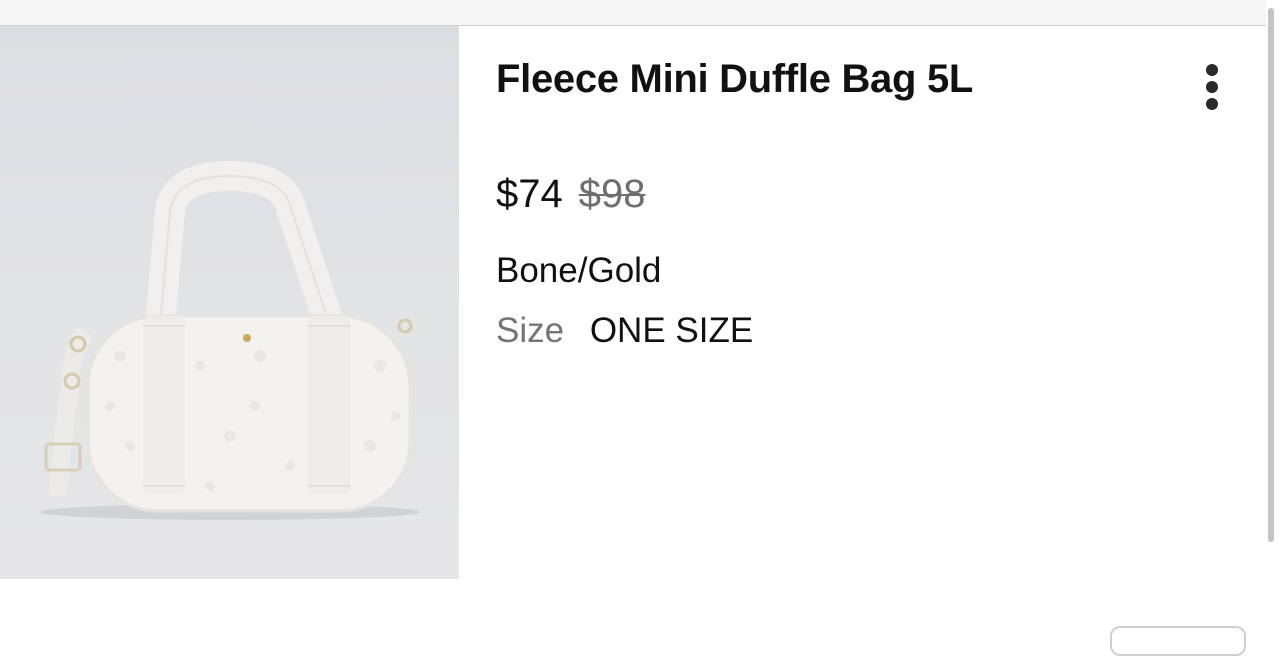 Image resolution: width=1284 pixels, height=656 pixels. I want to click on size-label: Size, so click(530, 330).